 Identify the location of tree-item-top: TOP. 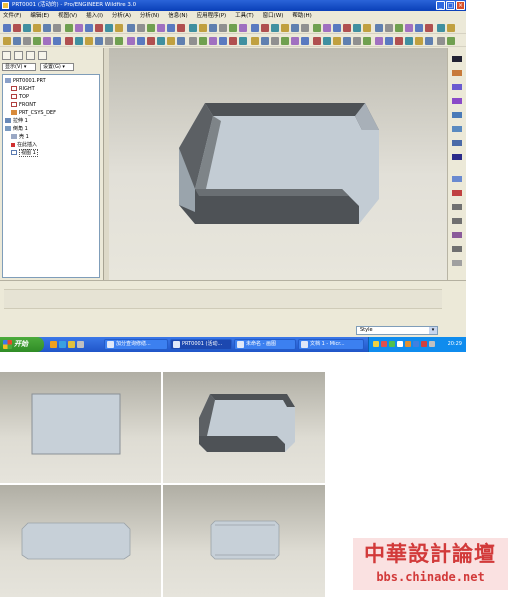
(20, 97).